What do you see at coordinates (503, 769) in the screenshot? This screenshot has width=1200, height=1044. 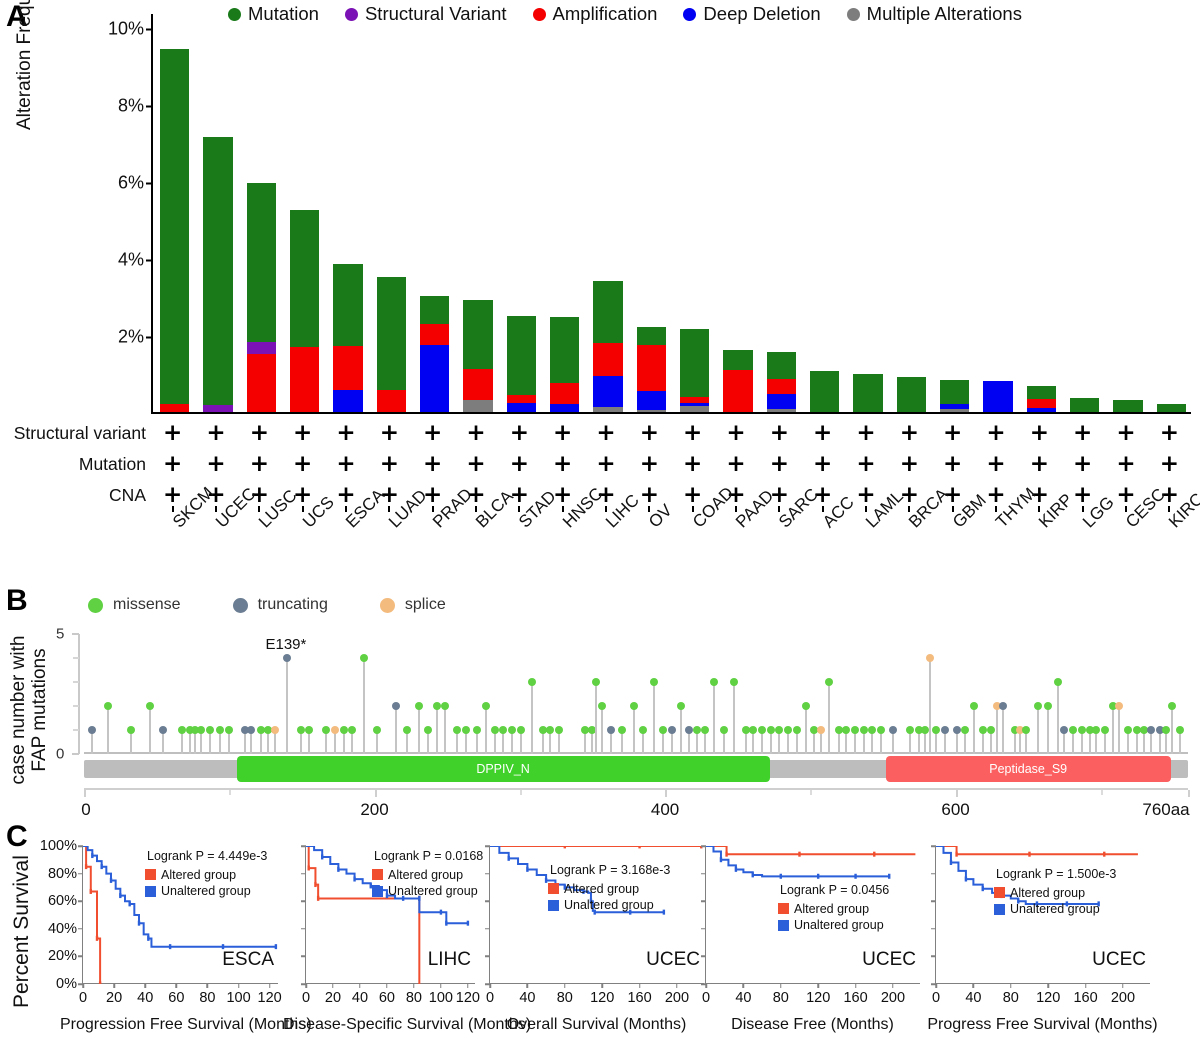 I see `protein-domain-dppiv_n: DPPIV_N` at bounding box center [503, 769].